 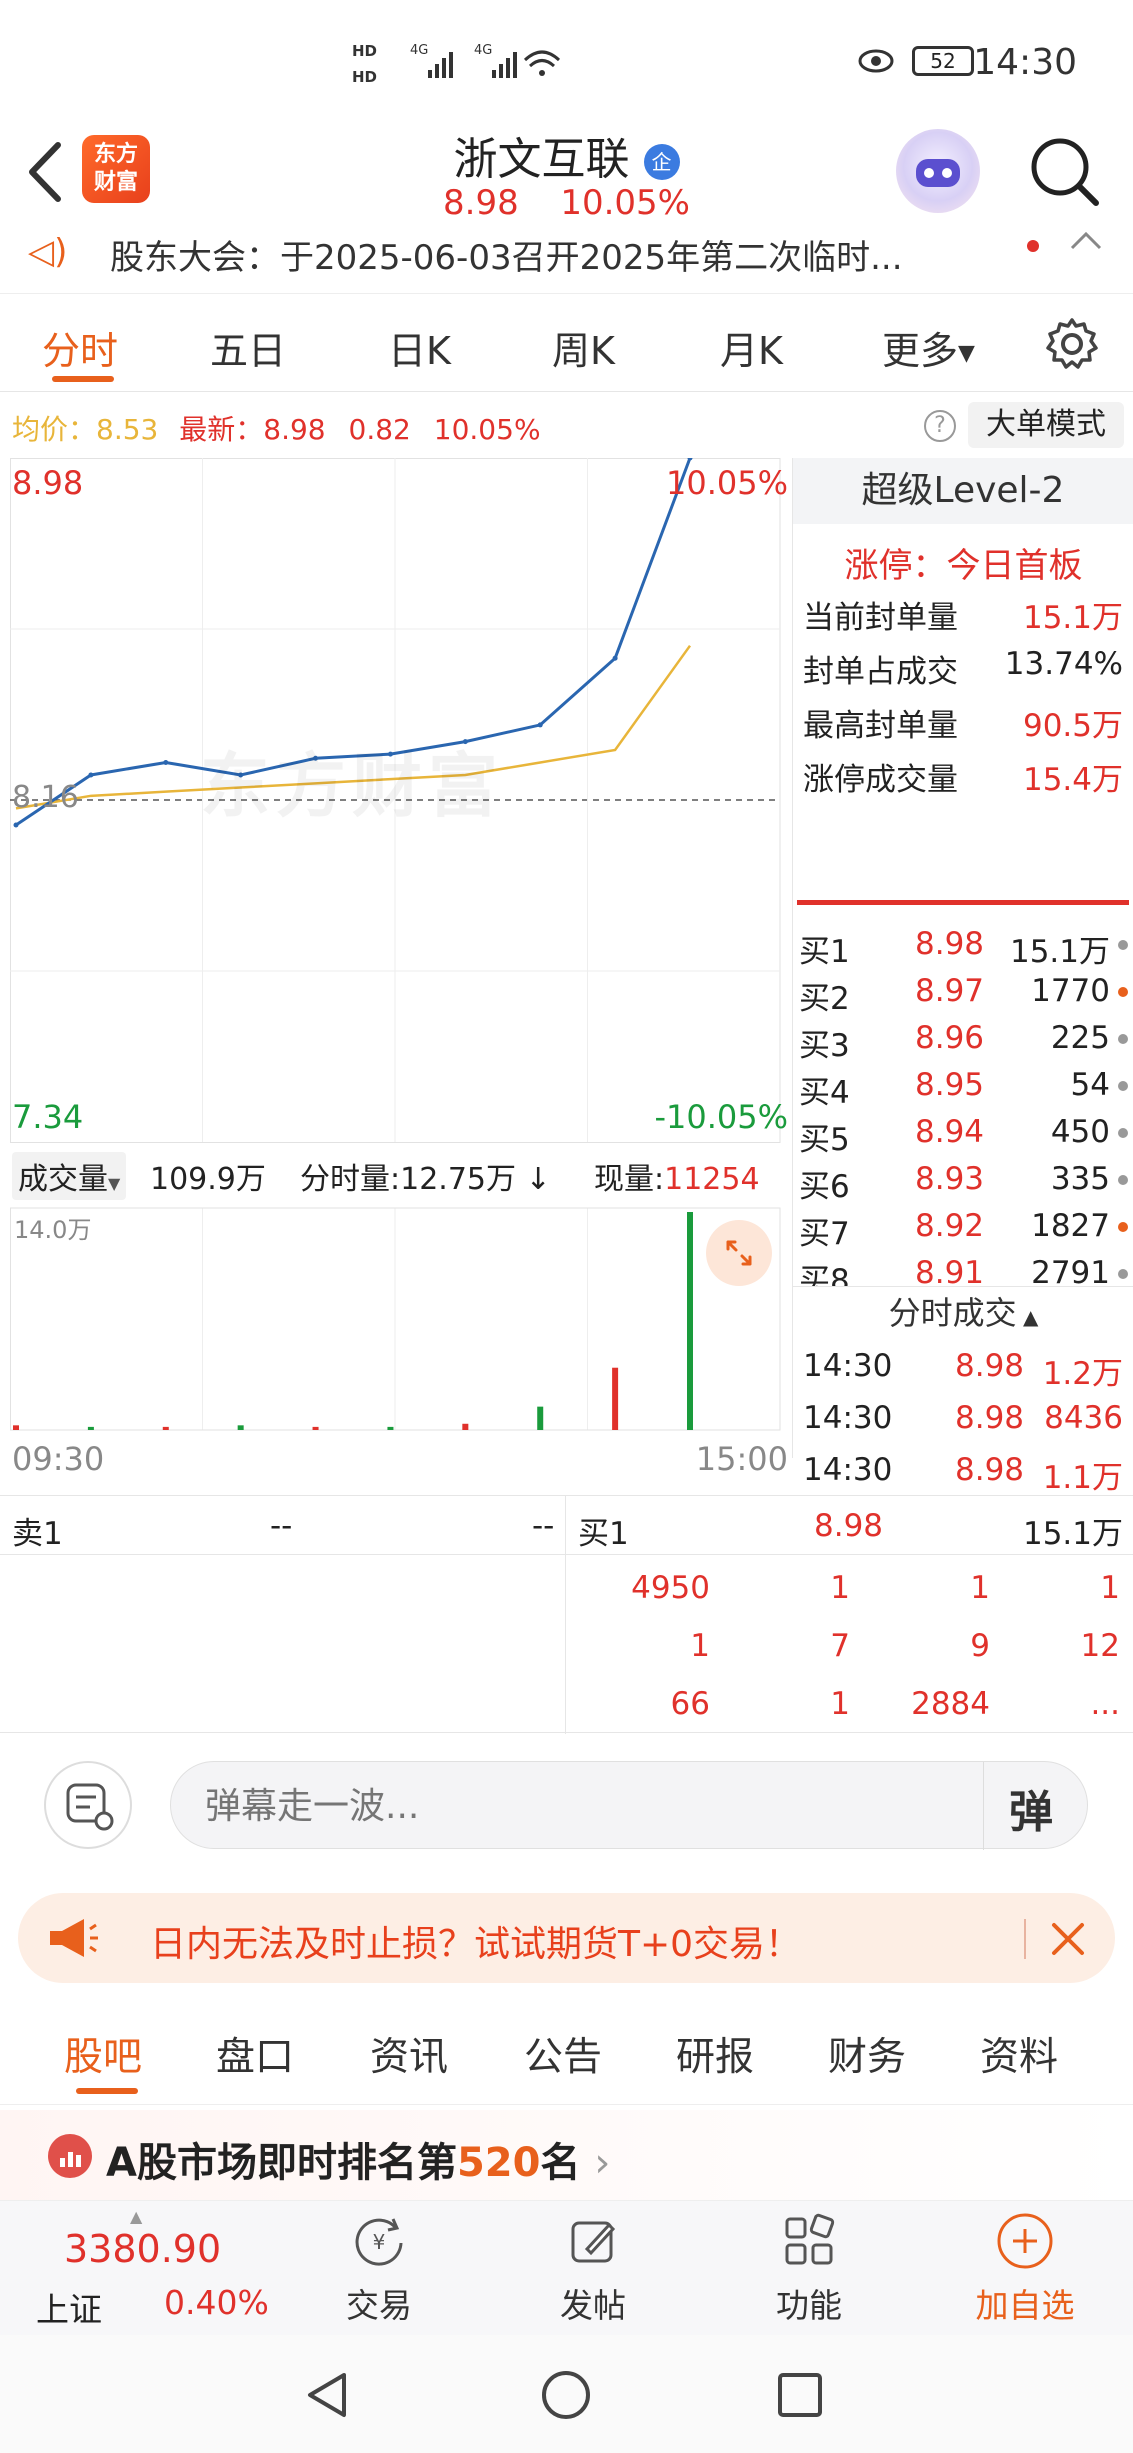 I want to click on content-tabs: 股吧 盘口 资讯 公告 研报 财务 资料, so click(x=566, y=2052).